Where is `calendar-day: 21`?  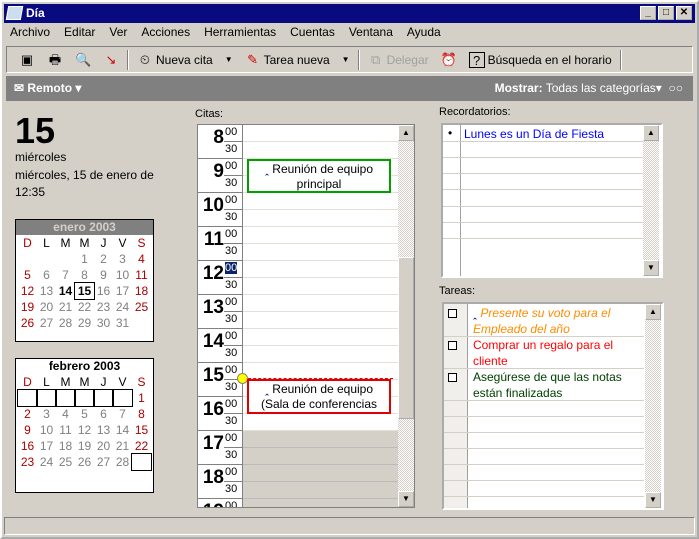
calendar-day: 21 is located at coordinates (122, 446).